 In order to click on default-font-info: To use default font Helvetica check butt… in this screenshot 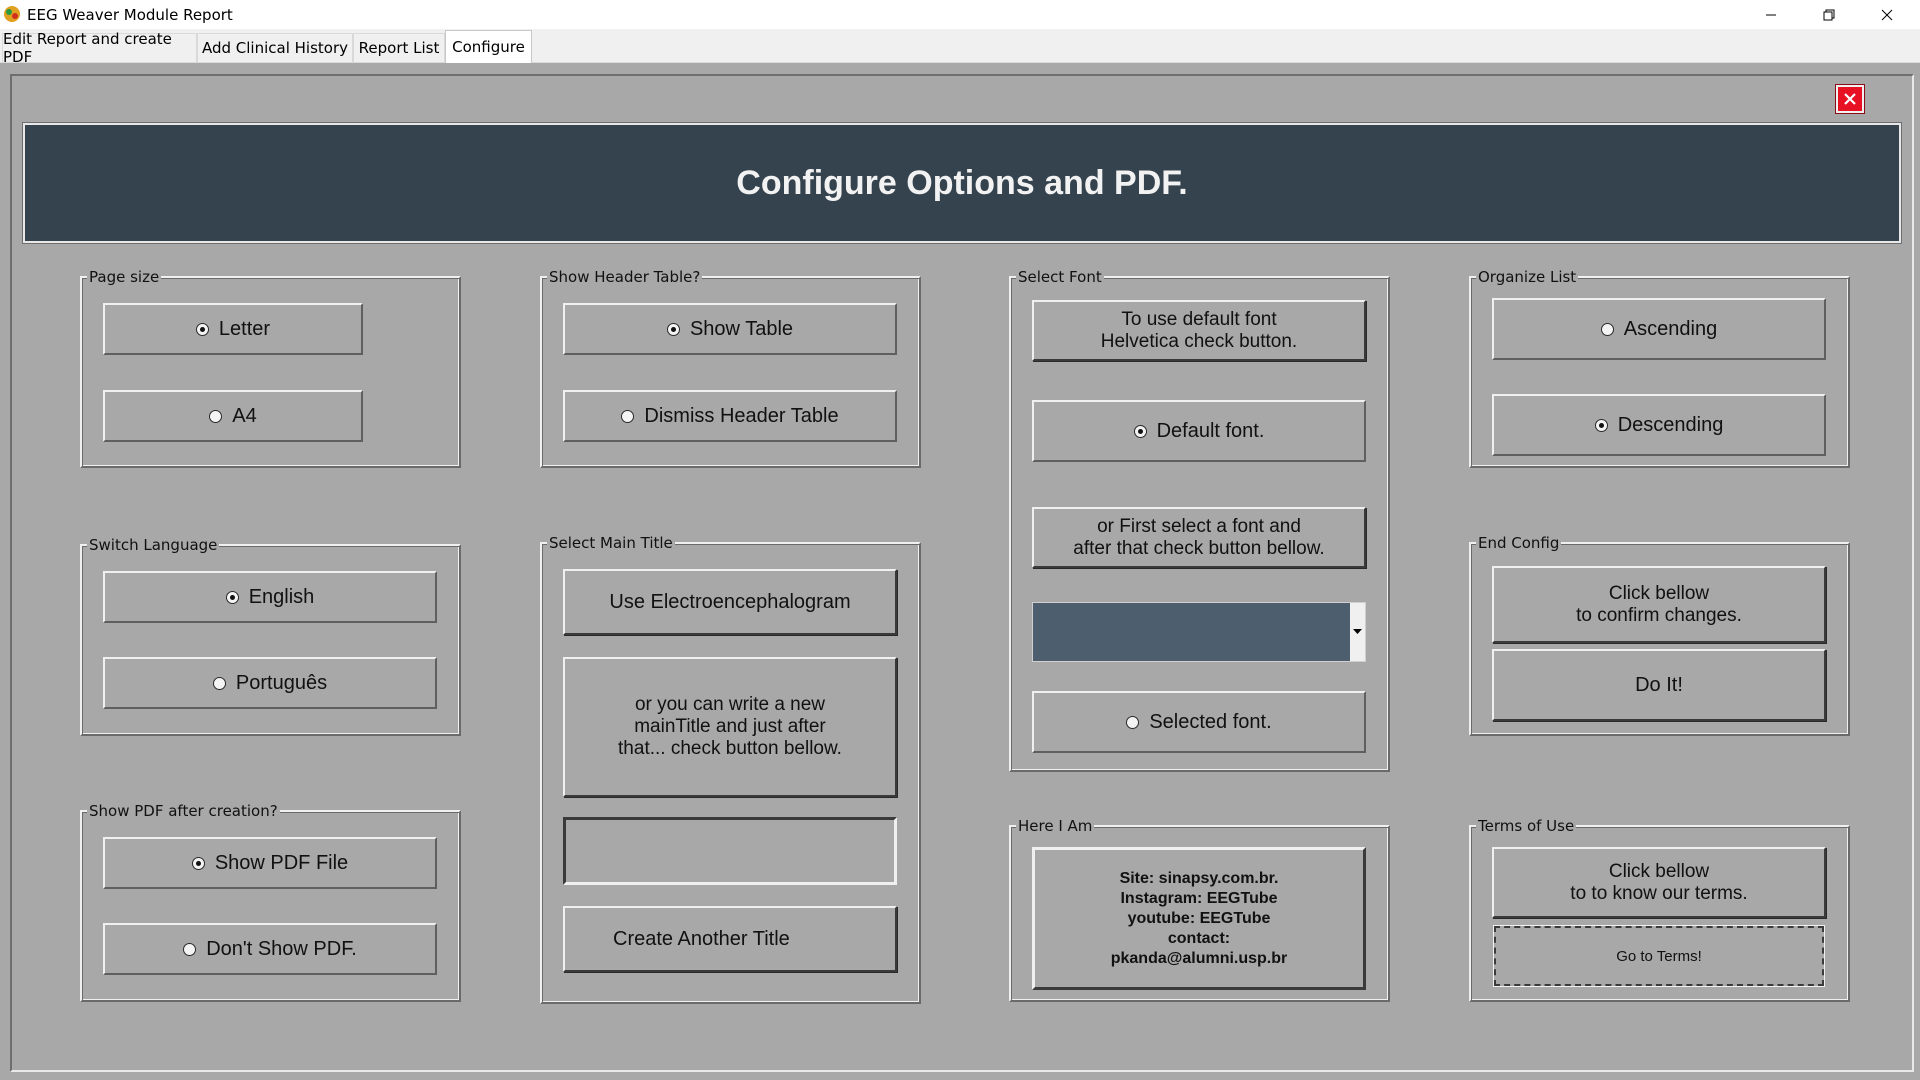, I will do `click(1199, 330)`.